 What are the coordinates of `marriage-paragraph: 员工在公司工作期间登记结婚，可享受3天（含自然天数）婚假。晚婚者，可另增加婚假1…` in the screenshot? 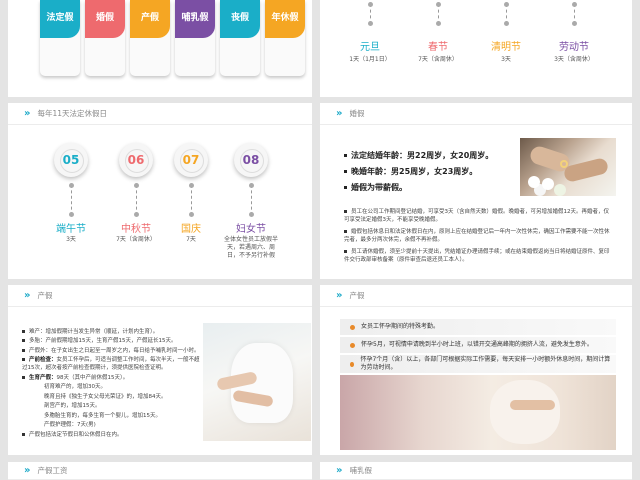 It's located at (477, 216).